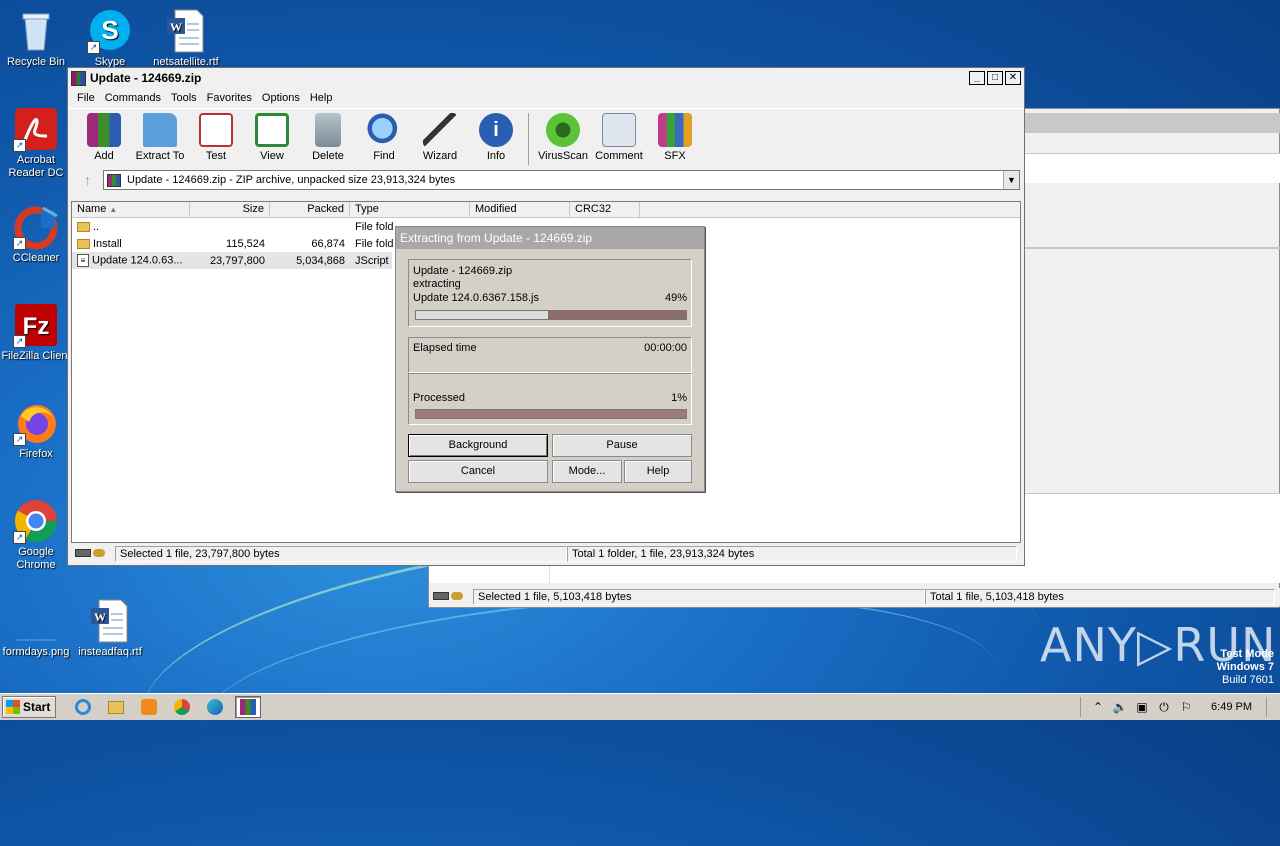 The height and width of the screenshot is (846, 1280). I want to click on help-button: Help, so click(658, 471).